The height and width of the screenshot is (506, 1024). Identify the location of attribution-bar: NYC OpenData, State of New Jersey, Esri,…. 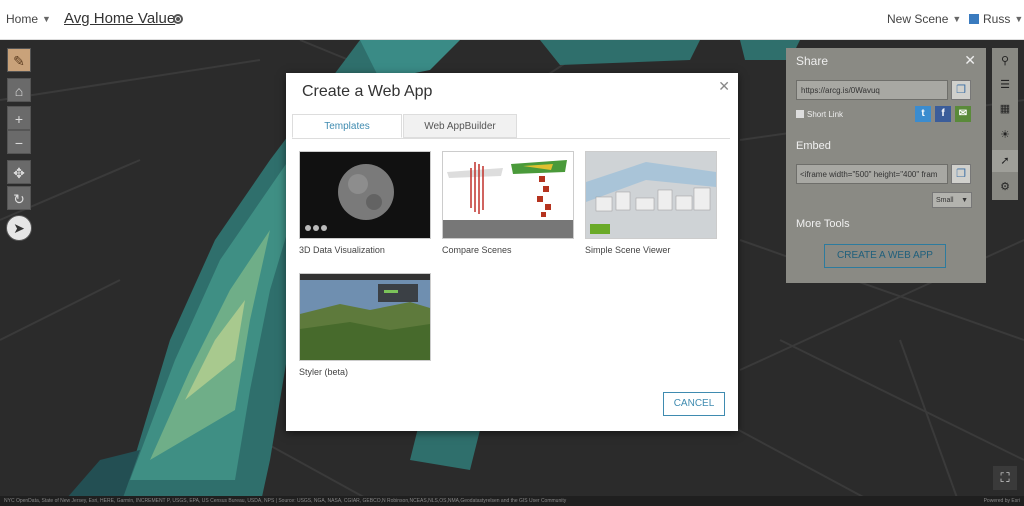
(512, 501).